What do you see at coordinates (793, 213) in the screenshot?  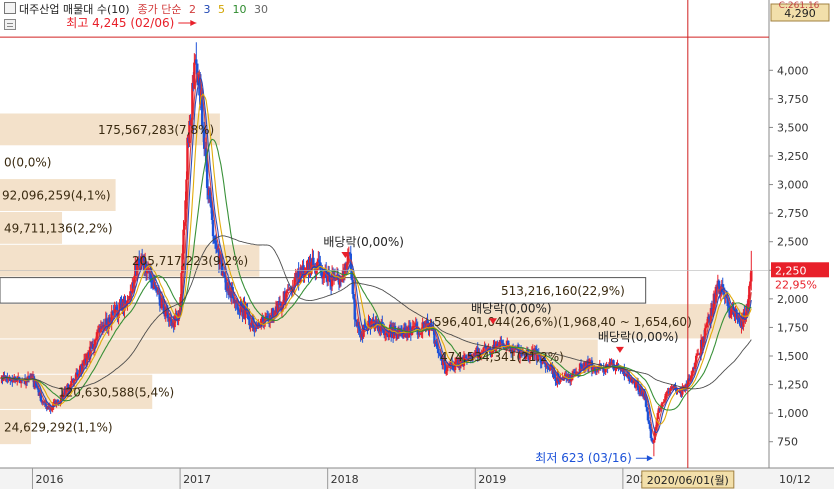 I see `y-tick-label: 2,750` at bounding box center [793, 213].